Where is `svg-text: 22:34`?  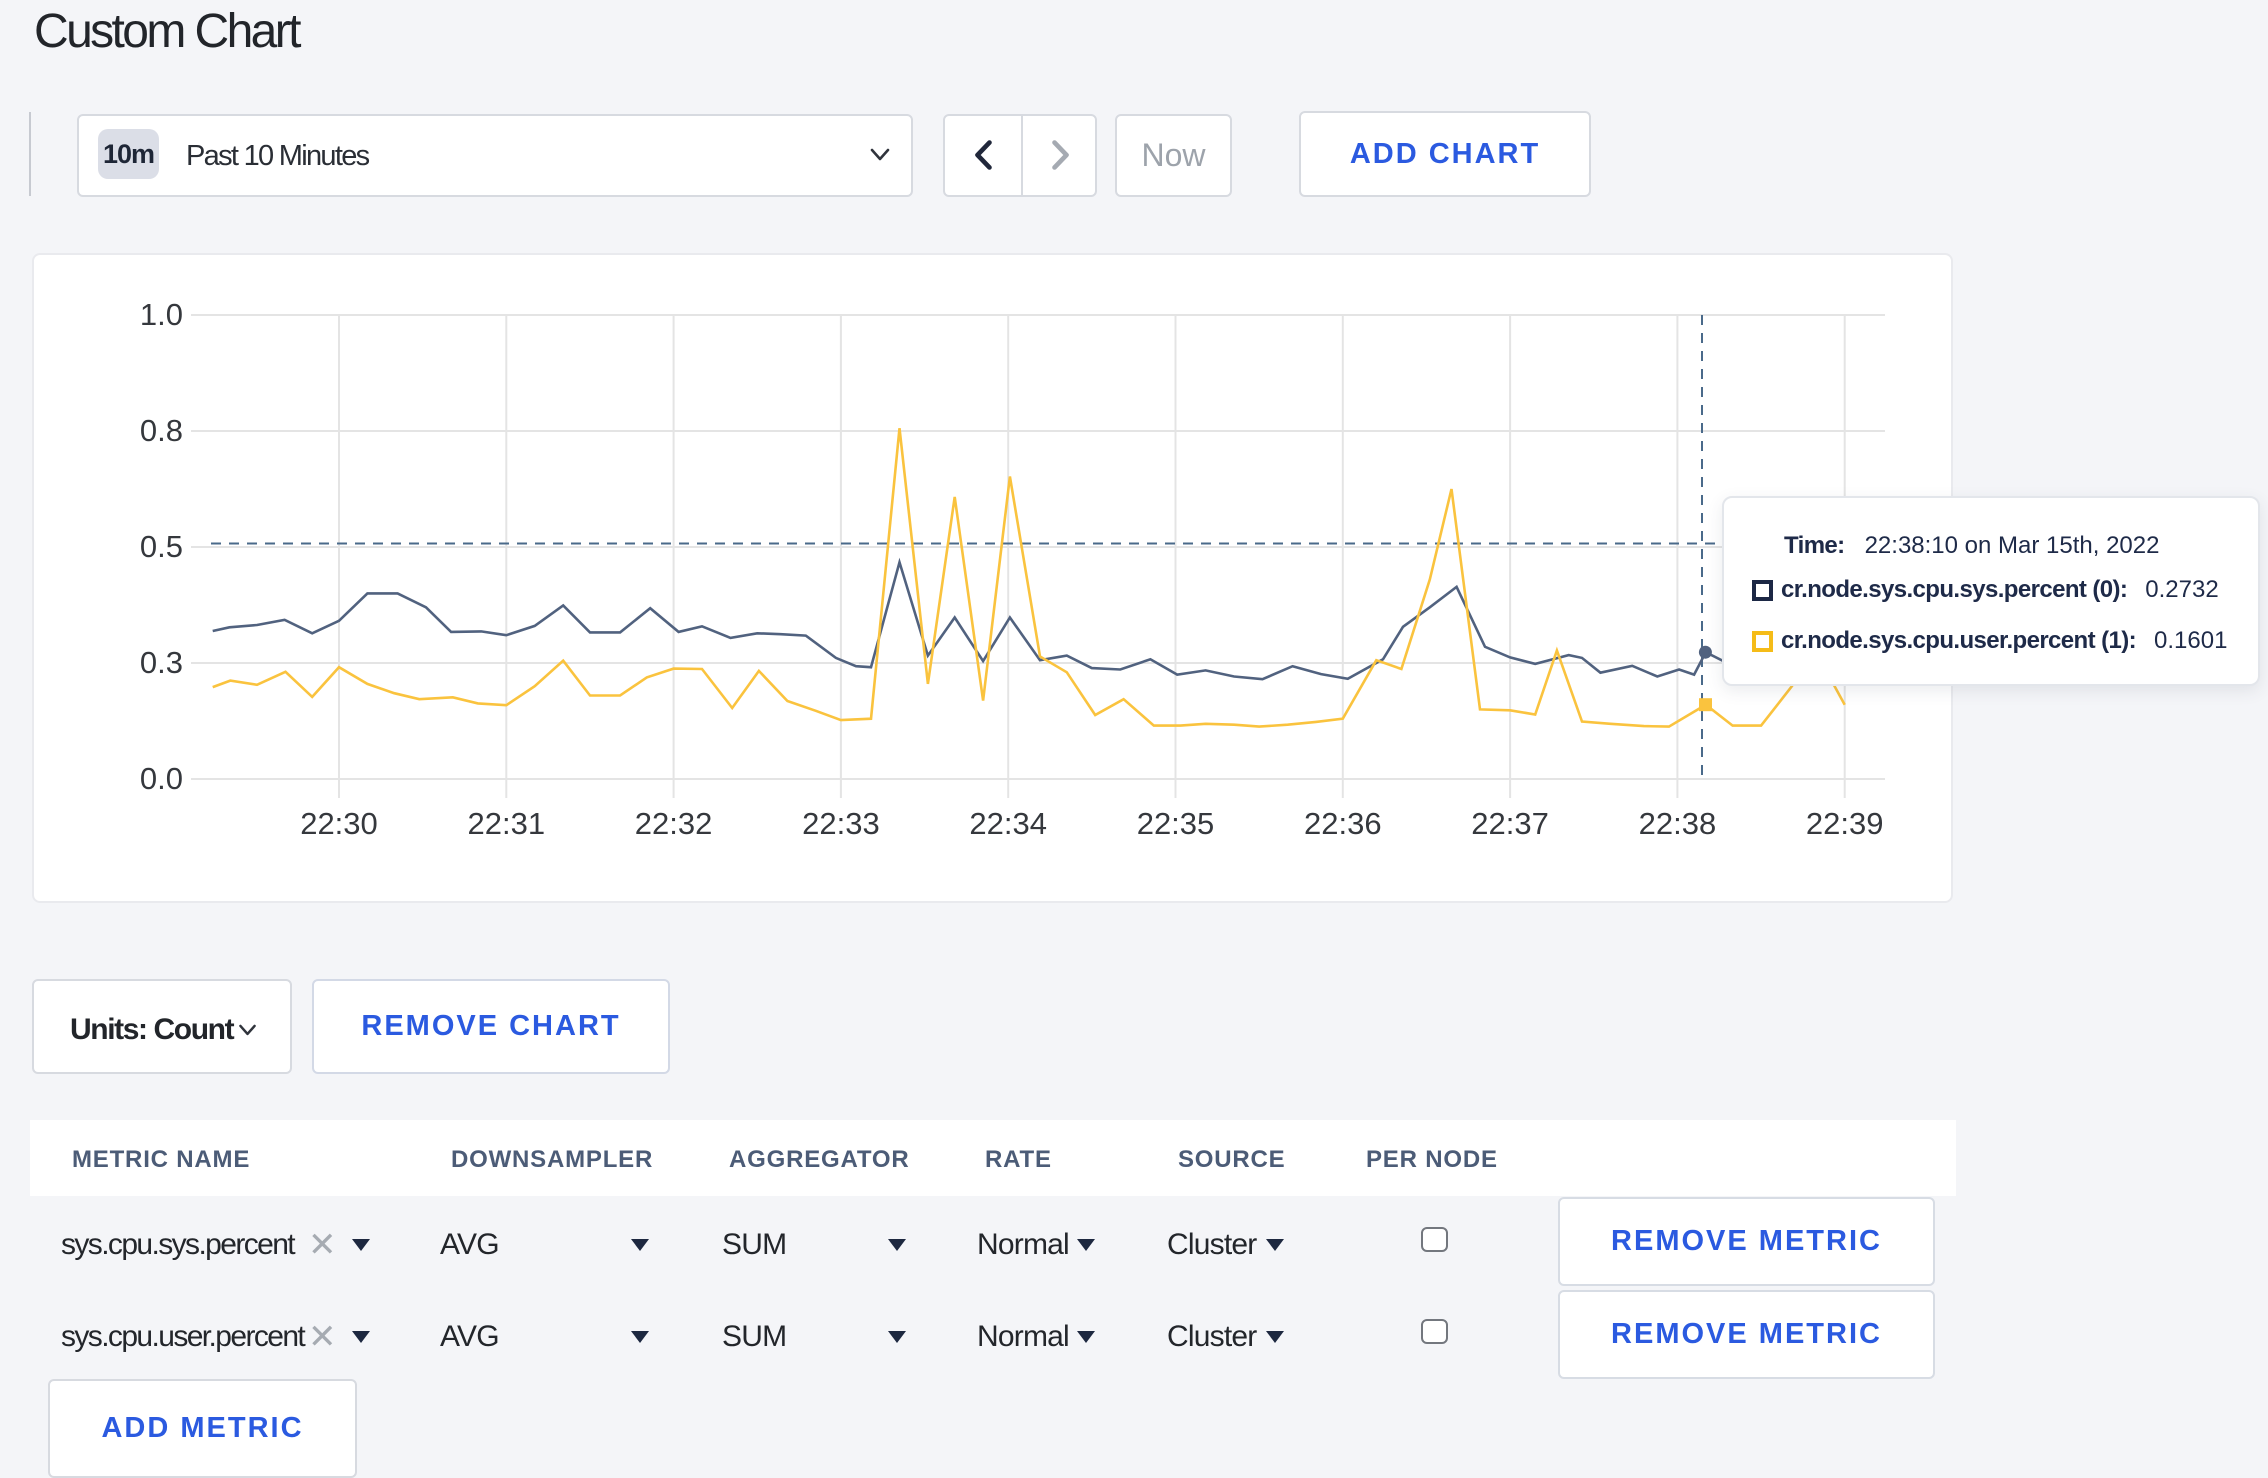 svg-text: 22:34 is located at coordinates (1008, 823).